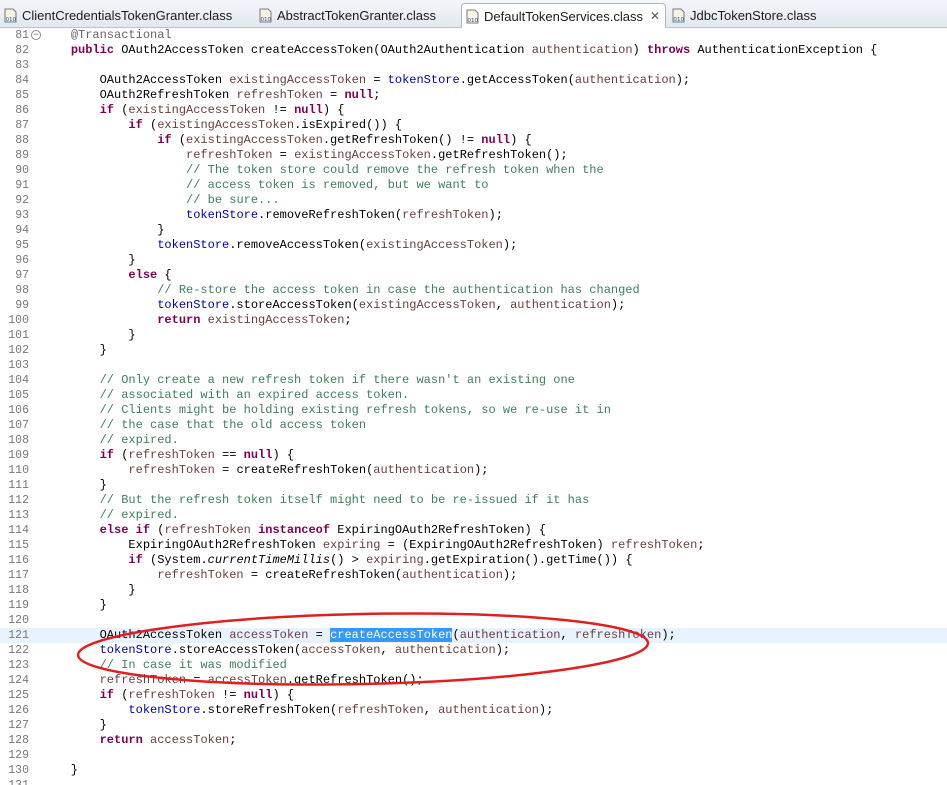 This screenshot has height=785, width=947. What do you see at coordinates (473, 275) in the screenshot?
I see `code-line: 97 else {` at bounding box center [473, 275].